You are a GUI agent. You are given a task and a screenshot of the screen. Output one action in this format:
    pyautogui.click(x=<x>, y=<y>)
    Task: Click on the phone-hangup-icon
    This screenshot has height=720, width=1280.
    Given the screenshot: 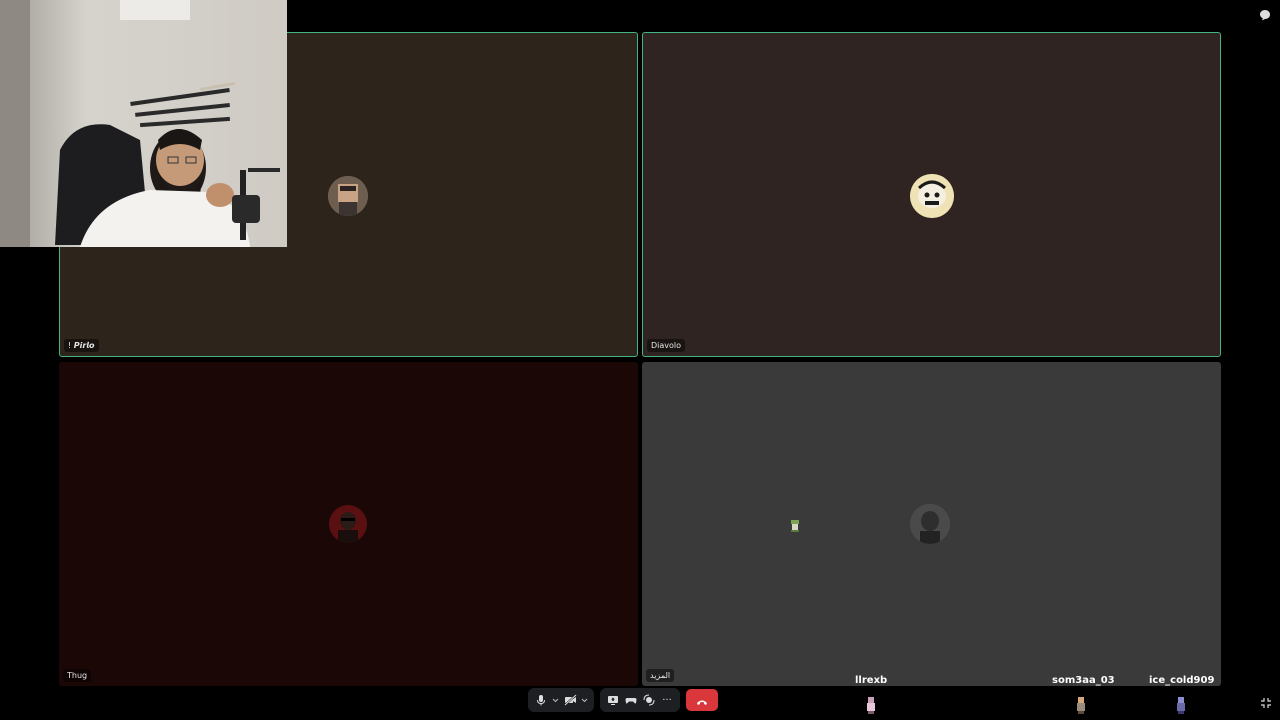 What is the action you would take?
    pyautogui.click(x=702, y=700)
    